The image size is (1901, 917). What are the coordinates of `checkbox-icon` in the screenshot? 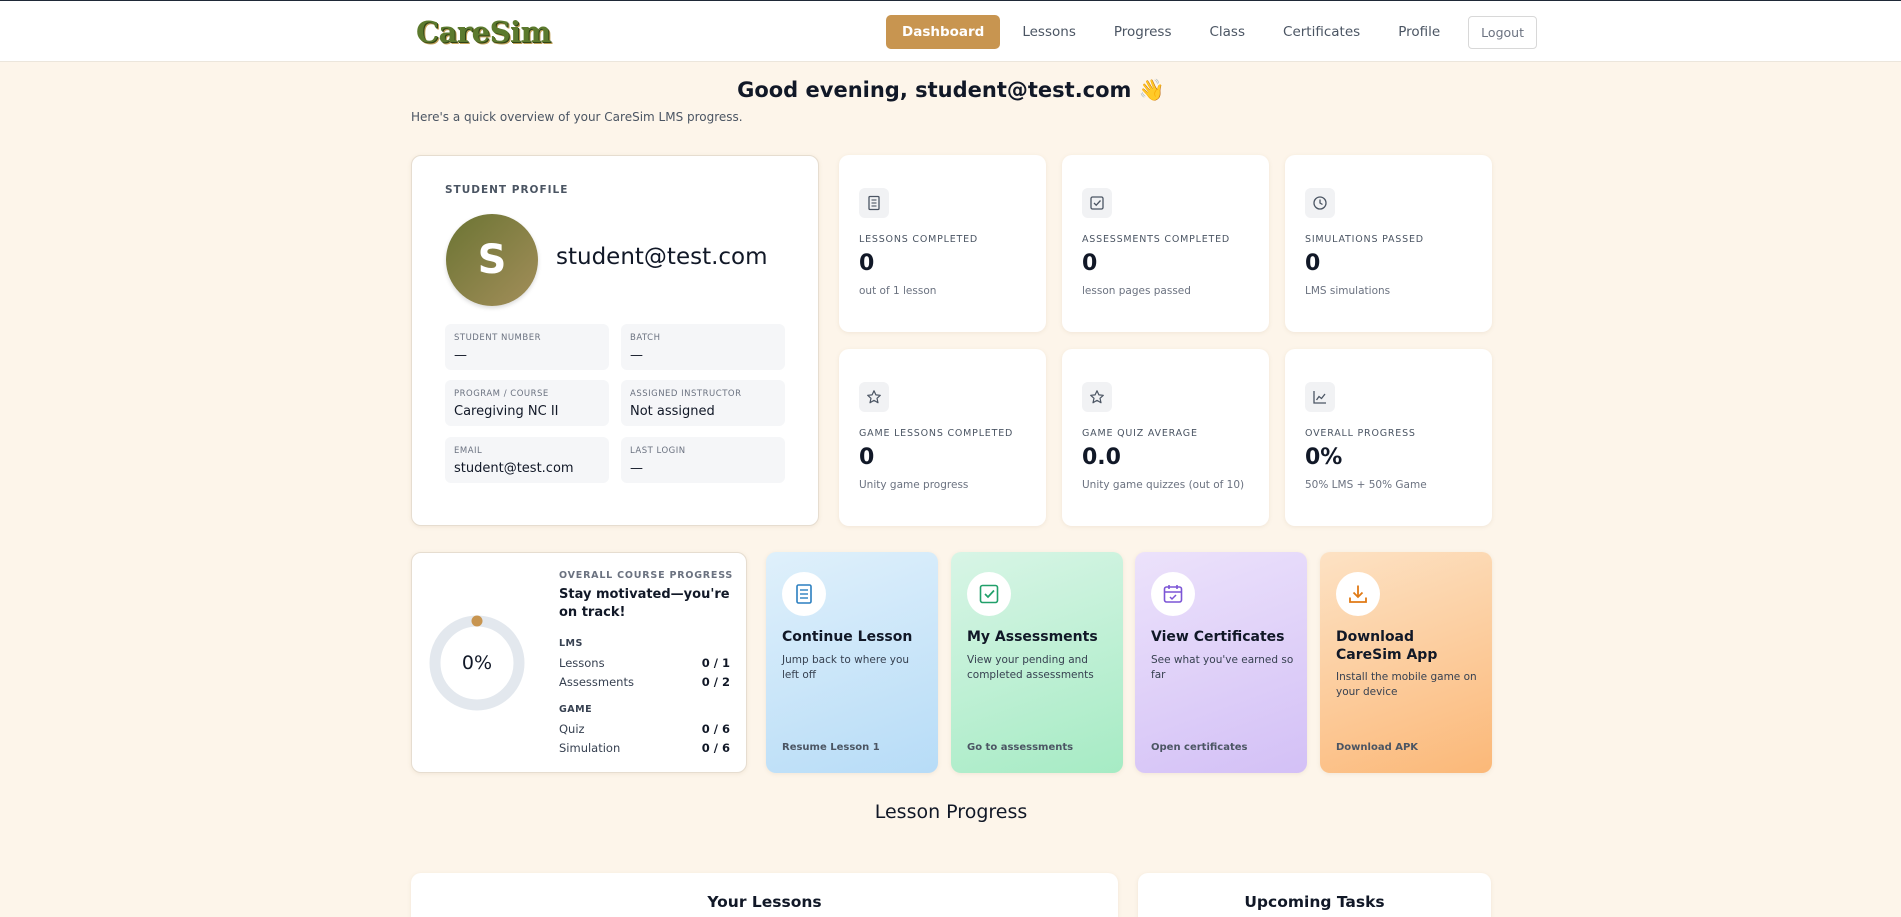 It's located at (1097, 203).